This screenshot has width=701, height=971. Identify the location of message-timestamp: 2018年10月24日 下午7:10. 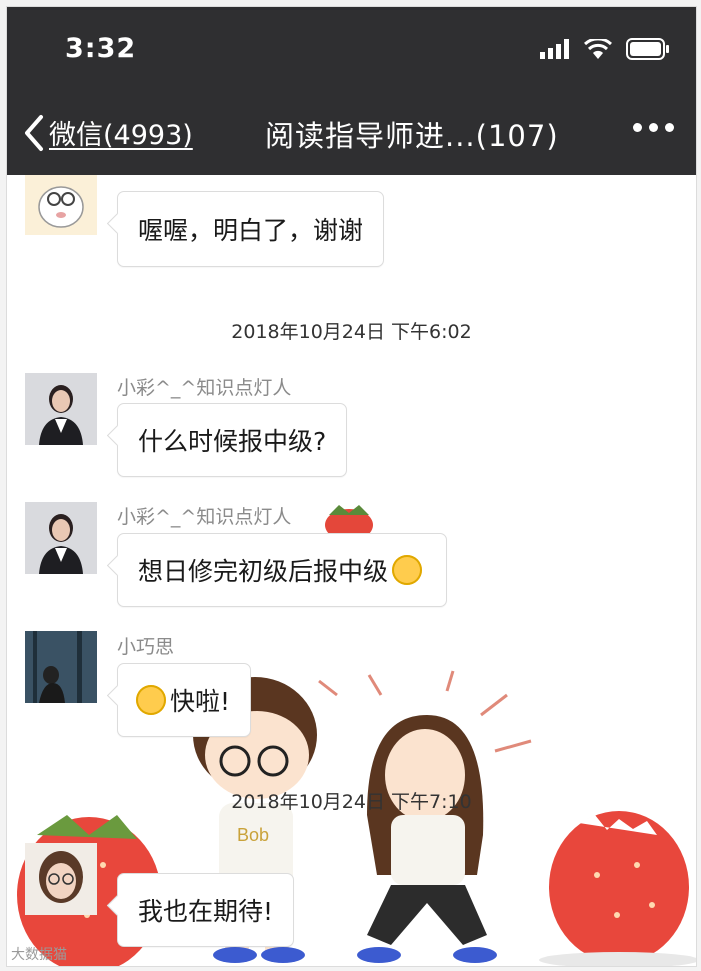
(351, 802).